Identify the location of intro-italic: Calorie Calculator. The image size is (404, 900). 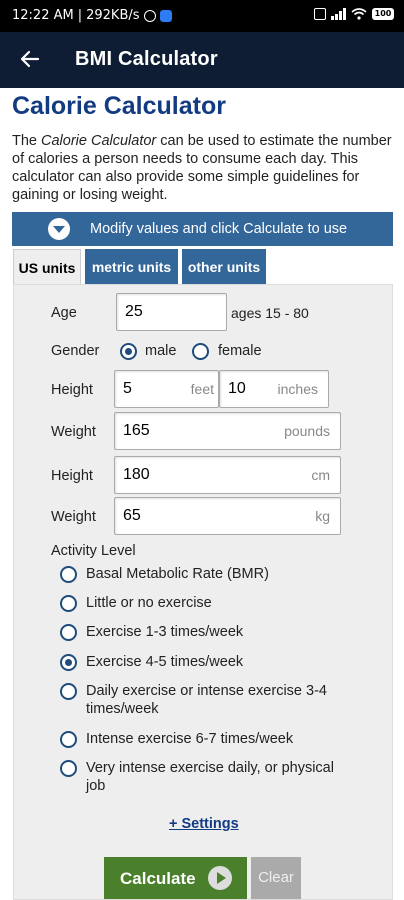
(99, 141).